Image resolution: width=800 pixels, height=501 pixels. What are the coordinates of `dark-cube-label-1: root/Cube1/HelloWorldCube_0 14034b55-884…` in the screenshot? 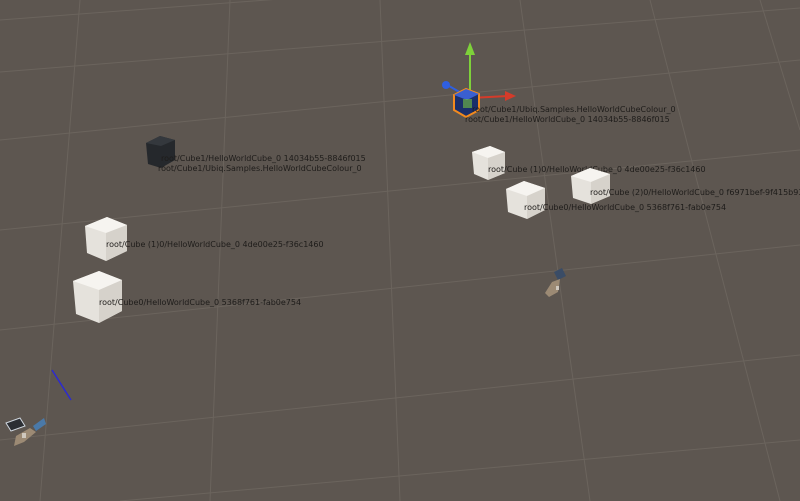 It's located at (263, 158).